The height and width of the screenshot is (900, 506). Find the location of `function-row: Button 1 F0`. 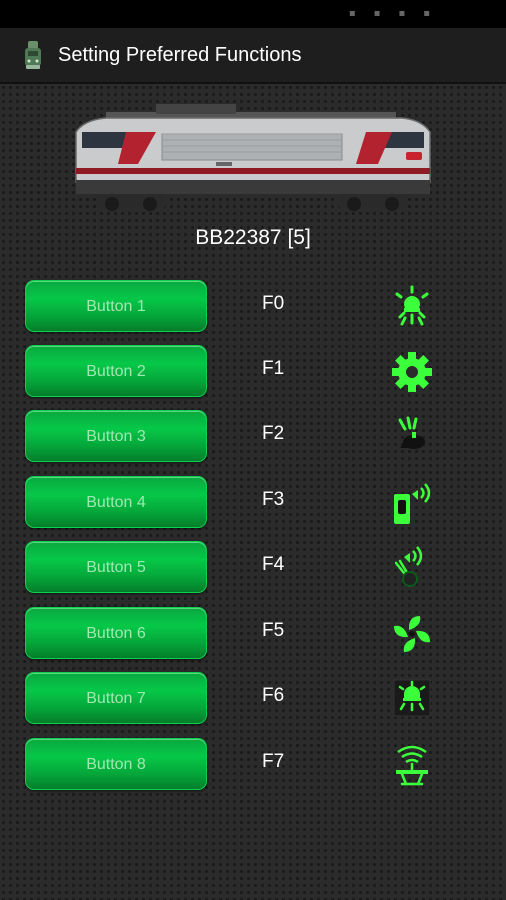

function-row: Button 1 F0 is located at coordinates (253, 307).